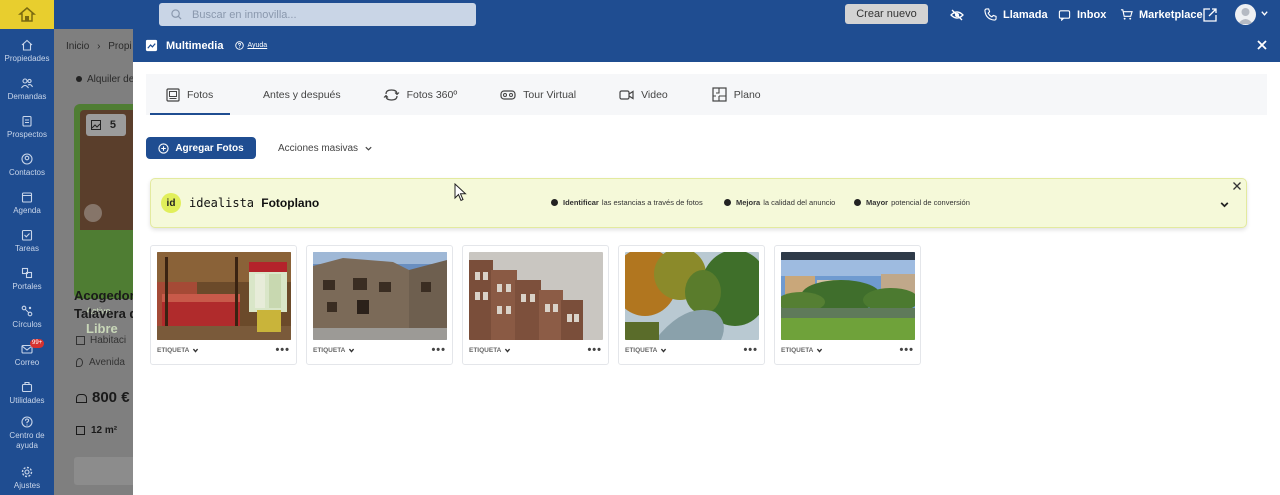 This screenshot has width=1280, height=495. Describe the element at coordinates (322, 14) in the screenshot. I see `search-input` at that location.